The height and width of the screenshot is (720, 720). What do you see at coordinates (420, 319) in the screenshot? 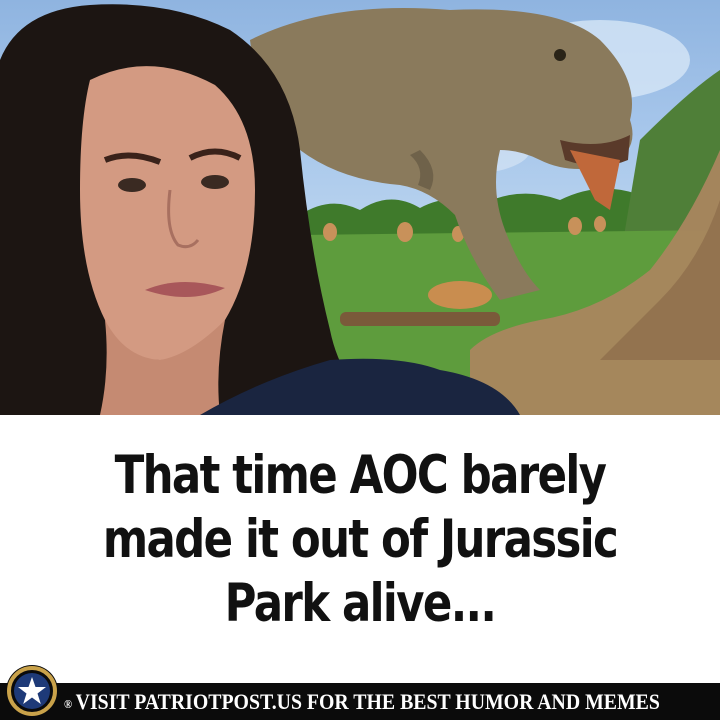
I see `fallen-log` at bounding box center [420, 319].